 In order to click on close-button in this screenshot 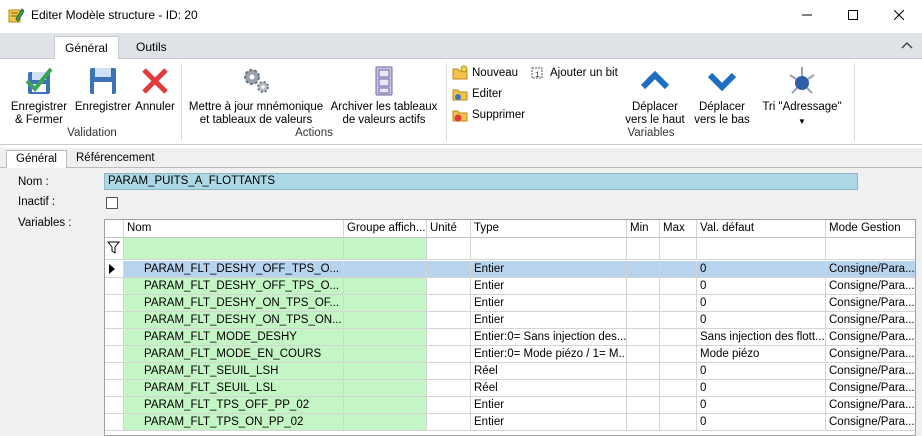, I will do `click(899, 15)`.